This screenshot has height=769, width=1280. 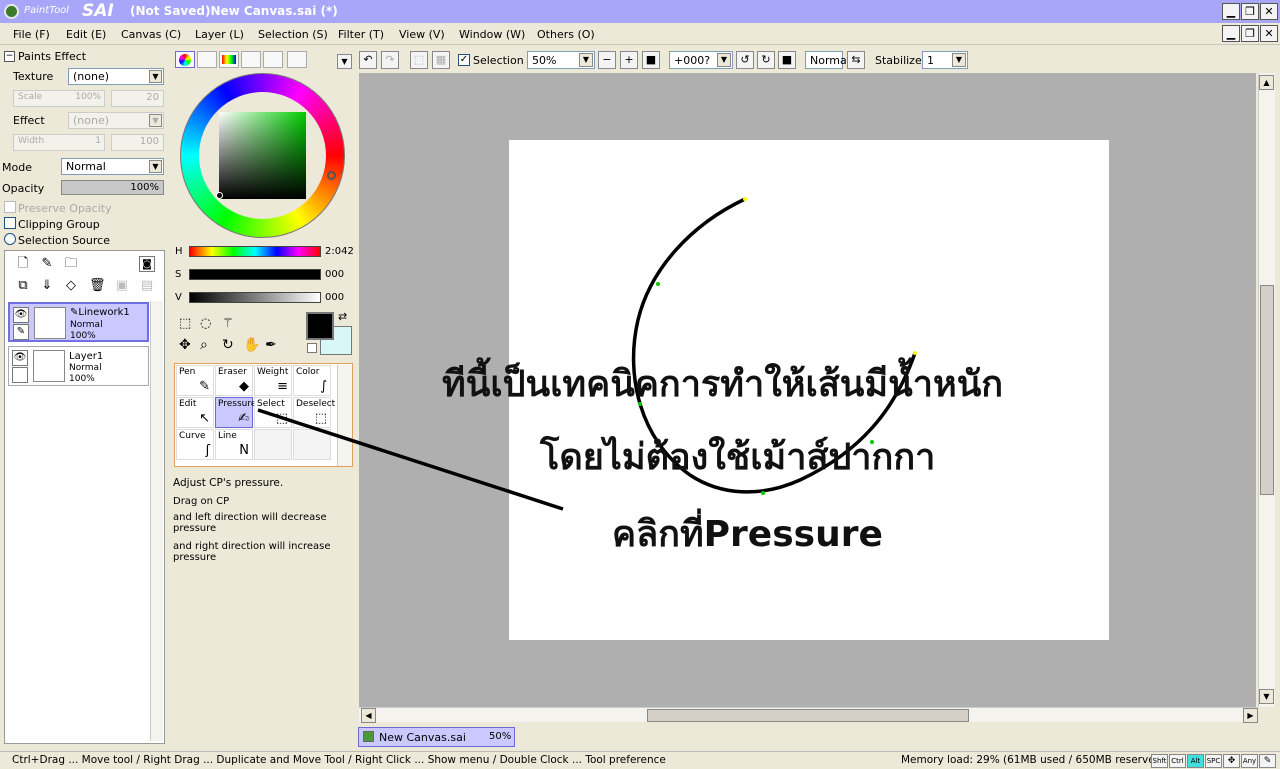 What do you see at coordinates (255, 297) in the screenshot?
I see `value-slider` at bounding box center [255, 297].